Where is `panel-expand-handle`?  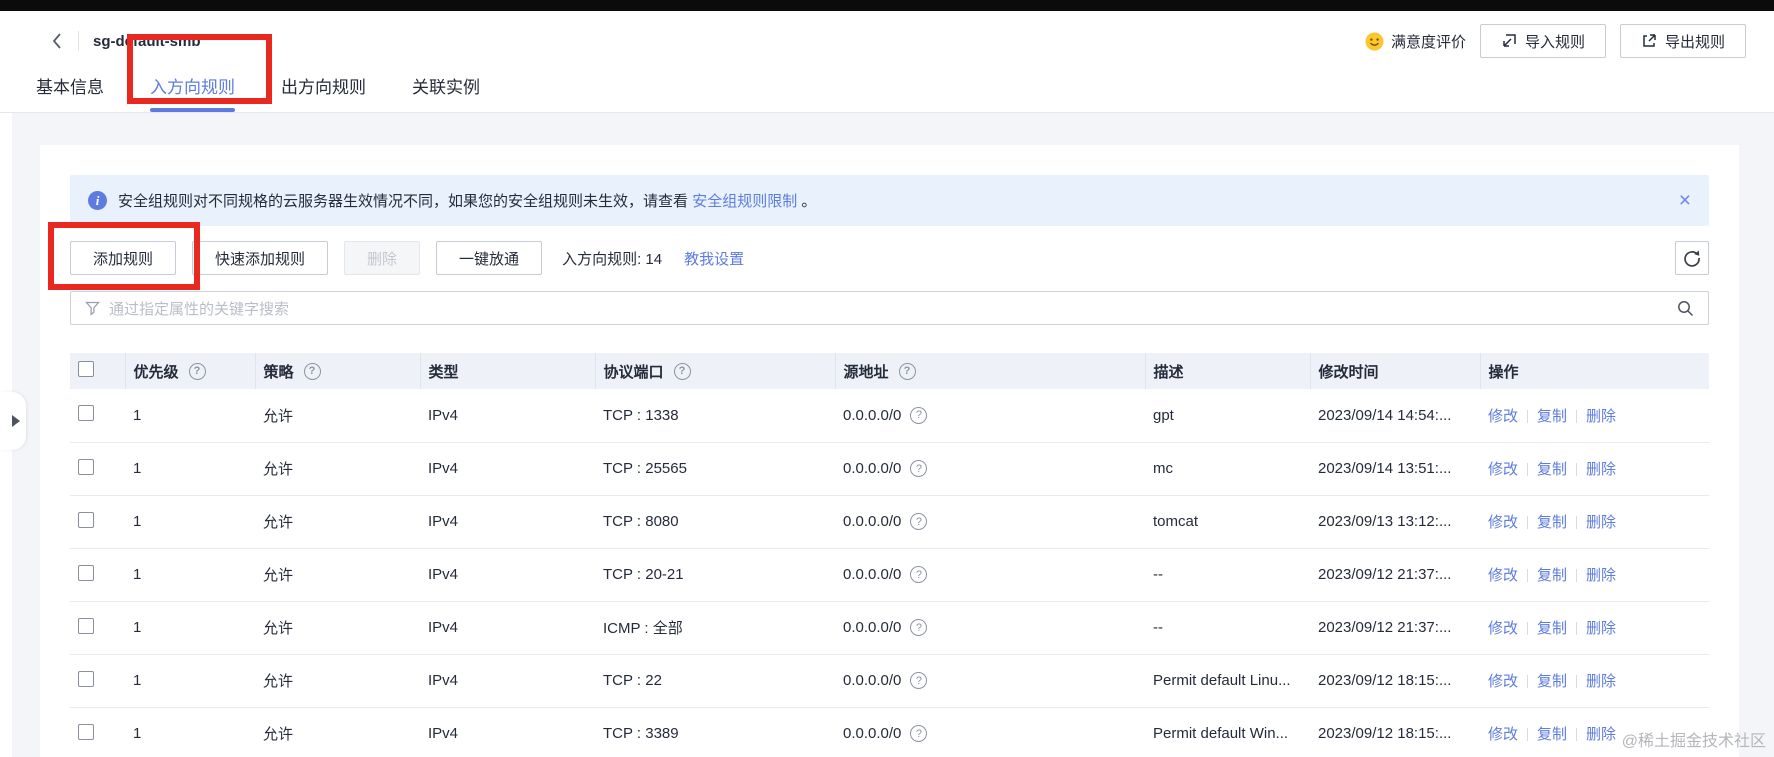 panel-expand-handle is located at coordinates (13, 421).